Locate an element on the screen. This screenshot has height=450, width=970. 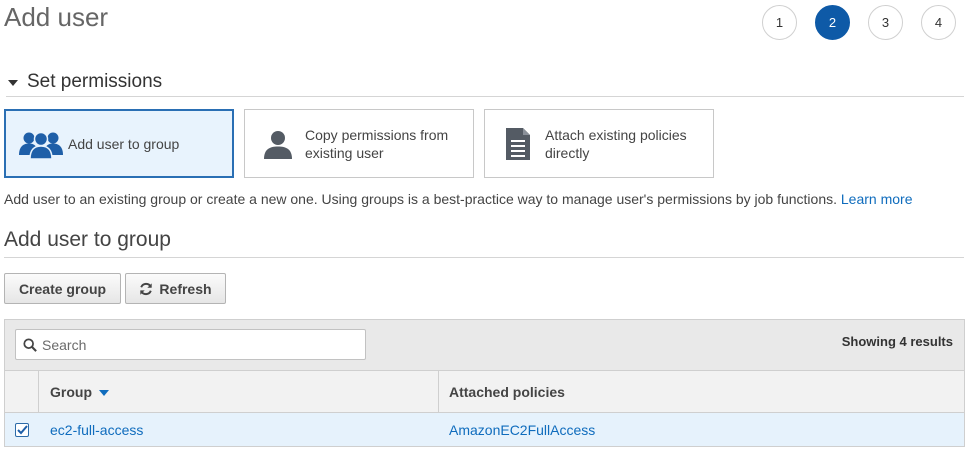
row-select-cell is located at coordinates (22, 429).